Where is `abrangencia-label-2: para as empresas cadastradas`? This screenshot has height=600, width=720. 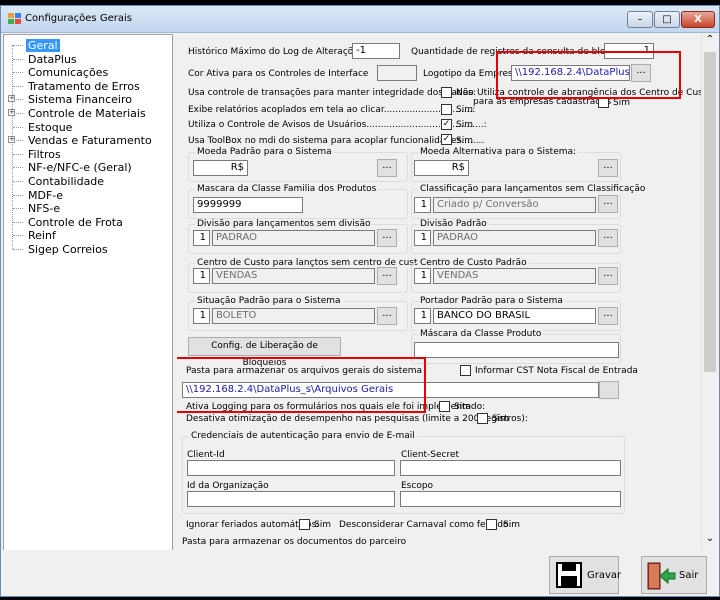 abrangencia-label-2: para as empresas cadastradas is located at coordinates (542, 102).